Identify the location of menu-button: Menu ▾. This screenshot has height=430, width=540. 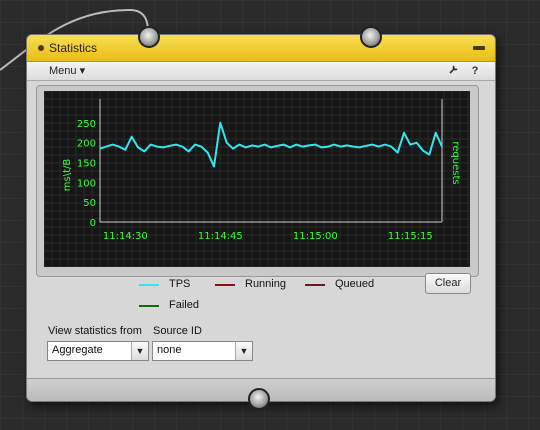
(67, 70).